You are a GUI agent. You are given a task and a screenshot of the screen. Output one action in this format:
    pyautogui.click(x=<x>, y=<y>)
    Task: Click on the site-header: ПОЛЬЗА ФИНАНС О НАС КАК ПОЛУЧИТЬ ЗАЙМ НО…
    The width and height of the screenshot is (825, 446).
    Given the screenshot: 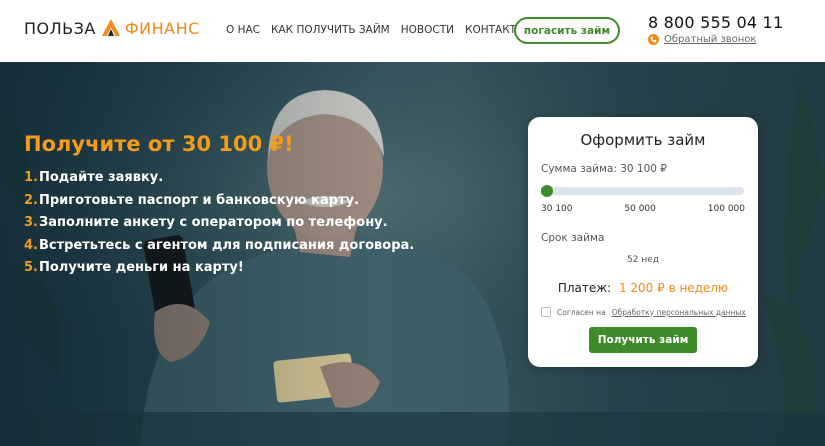 What is the action you would take?
    pyautogui.click(x=412, y=31)
    